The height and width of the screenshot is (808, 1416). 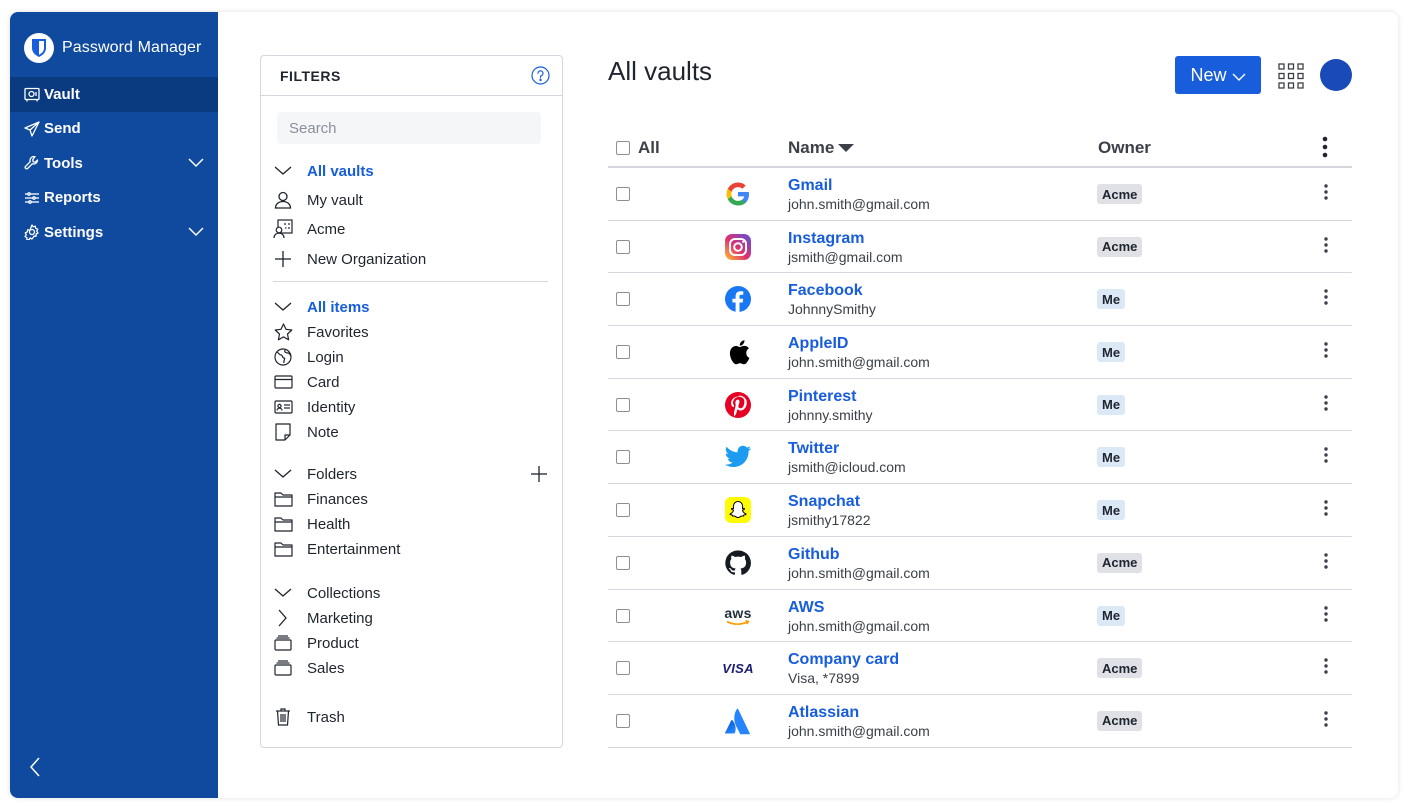 I want to click on table-row: Github john.smith@gmail.com Acme, so click(x=980, y=563).